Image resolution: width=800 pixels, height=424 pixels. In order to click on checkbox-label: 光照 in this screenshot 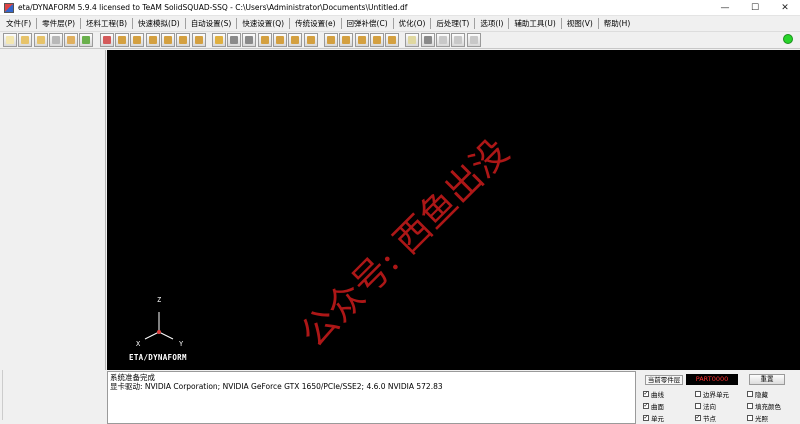, I will do `click(761, 419)`.